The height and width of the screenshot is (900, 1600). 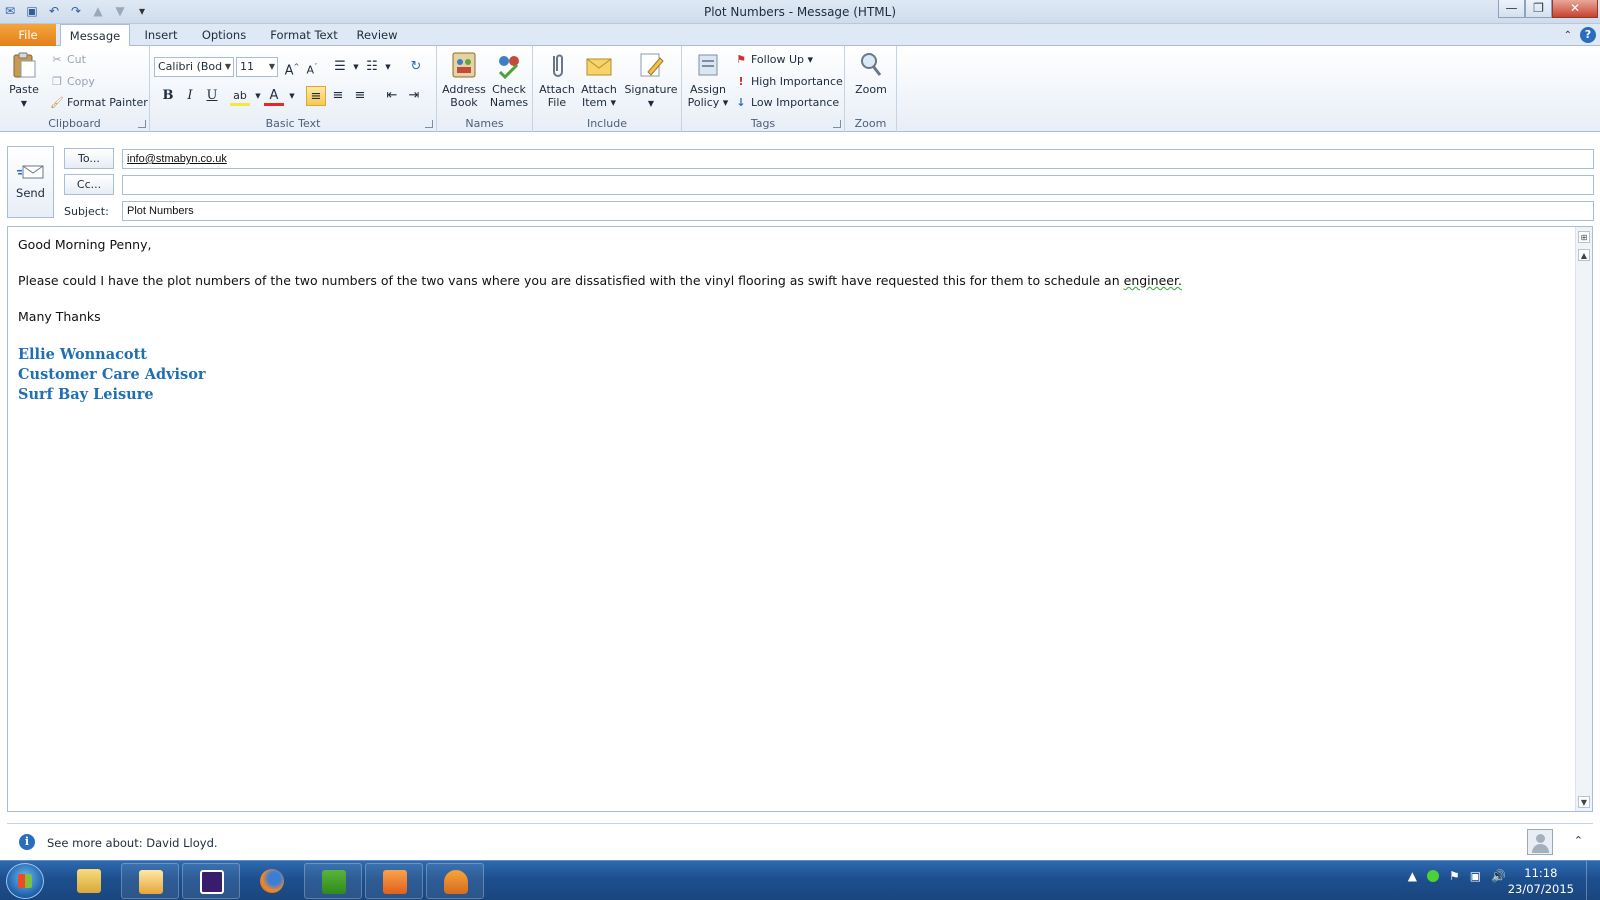 What do you see at coordinates (871, 64) in the screenshot?
I see `magnifier-icon` at bounding box center [871, 64].